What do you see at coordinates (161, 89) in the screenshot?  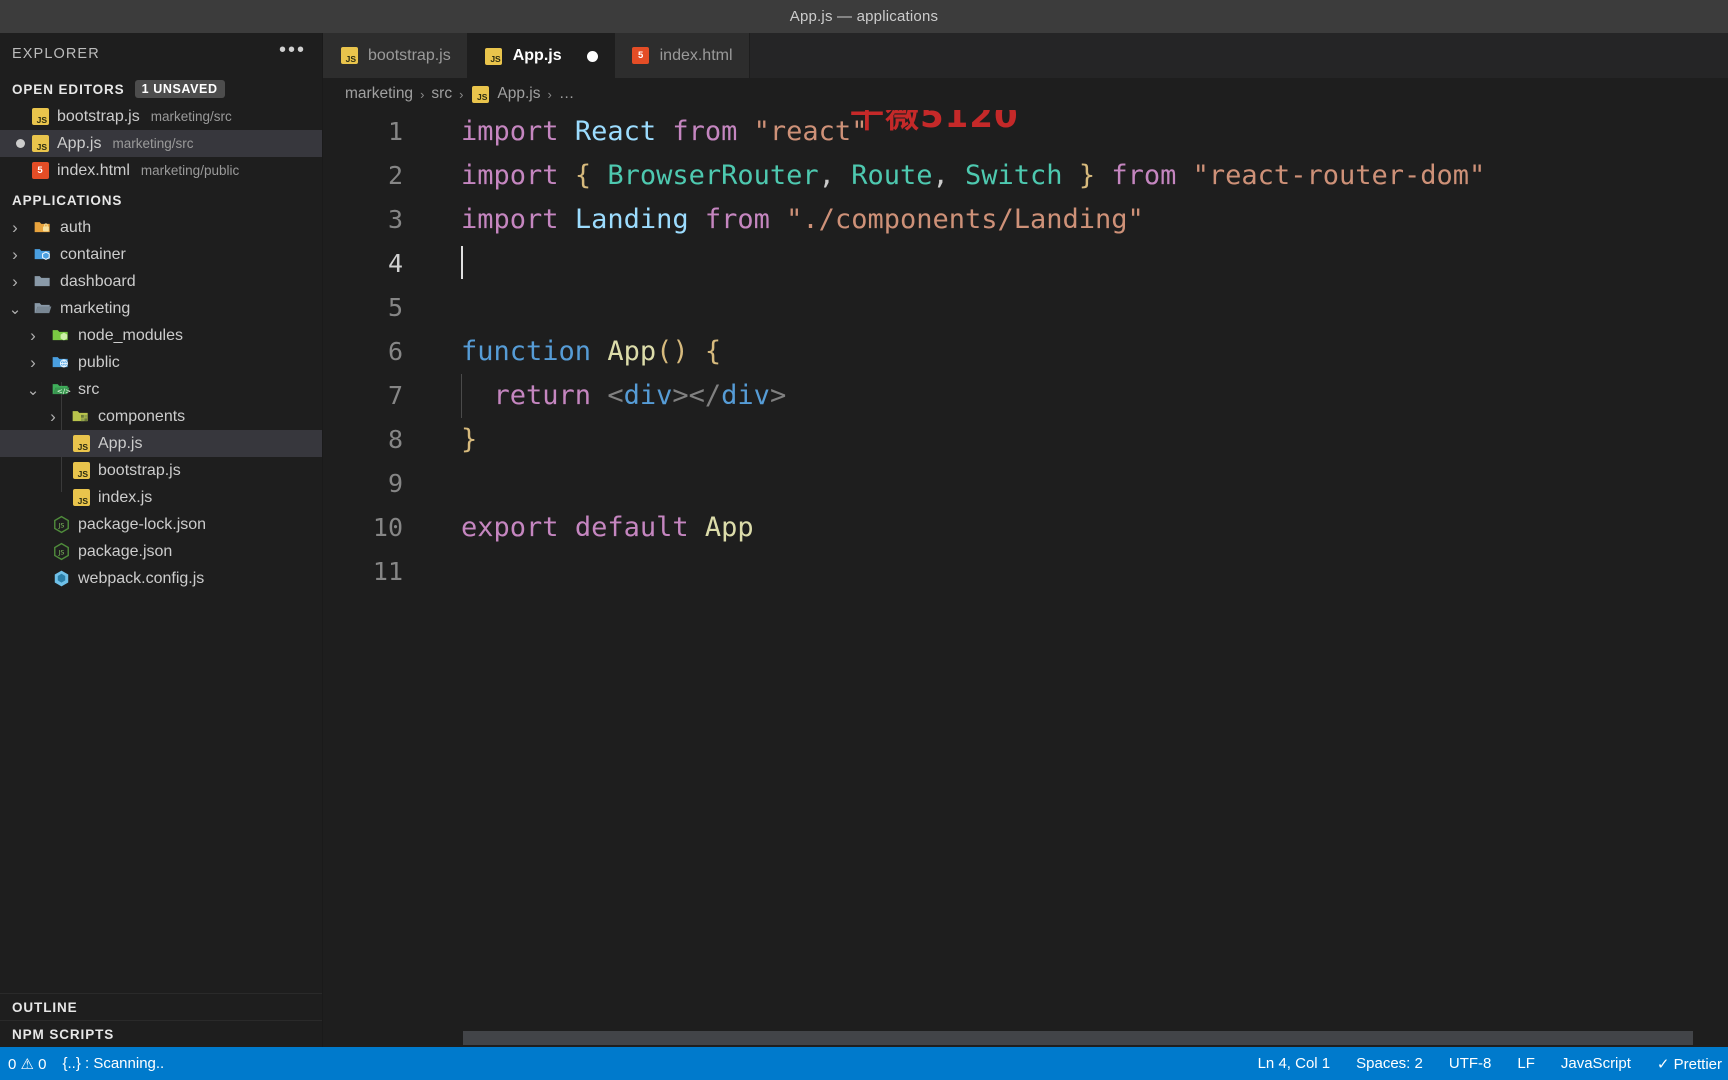 I see `open-editors-header: OPEN EDITORS 1 UNSAVED` at bounding box center [161, 89].